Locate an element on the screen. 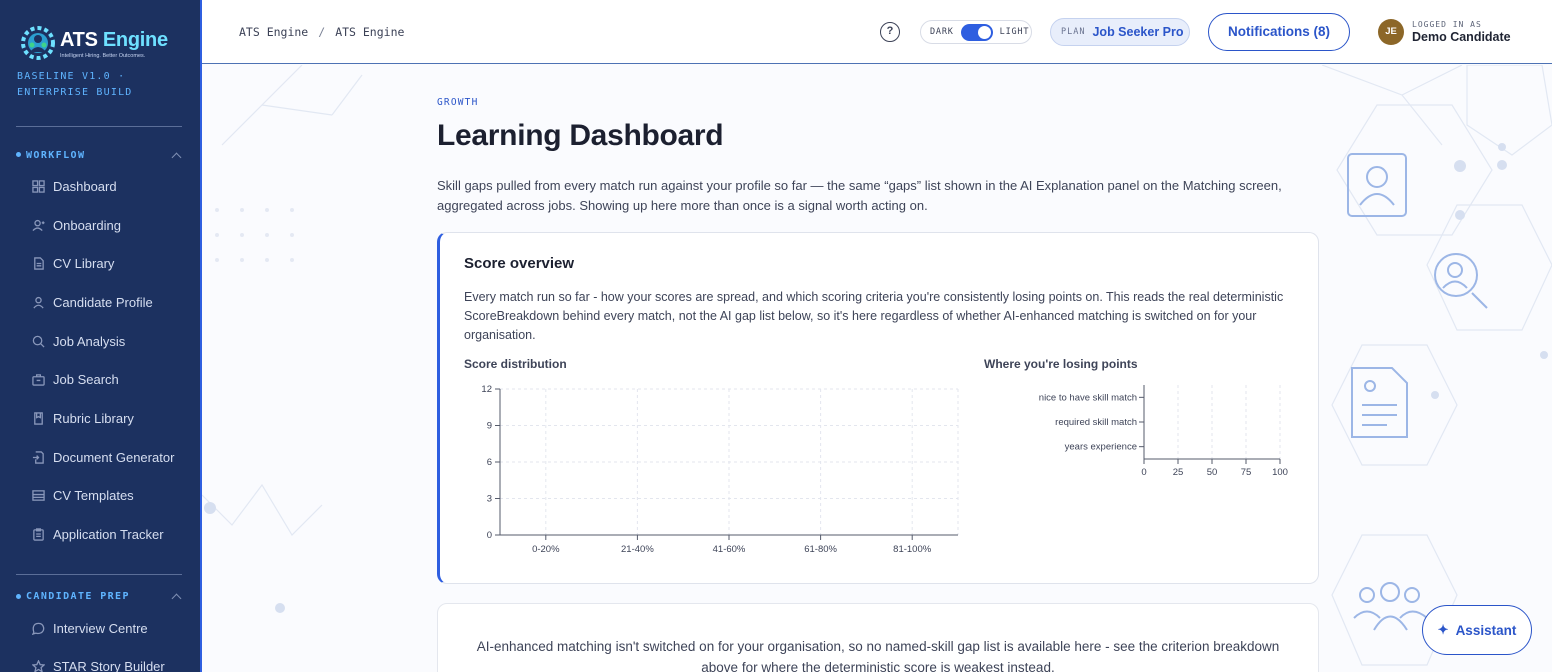  y-tick-label: years experience is located at coordinates (1101, 447).